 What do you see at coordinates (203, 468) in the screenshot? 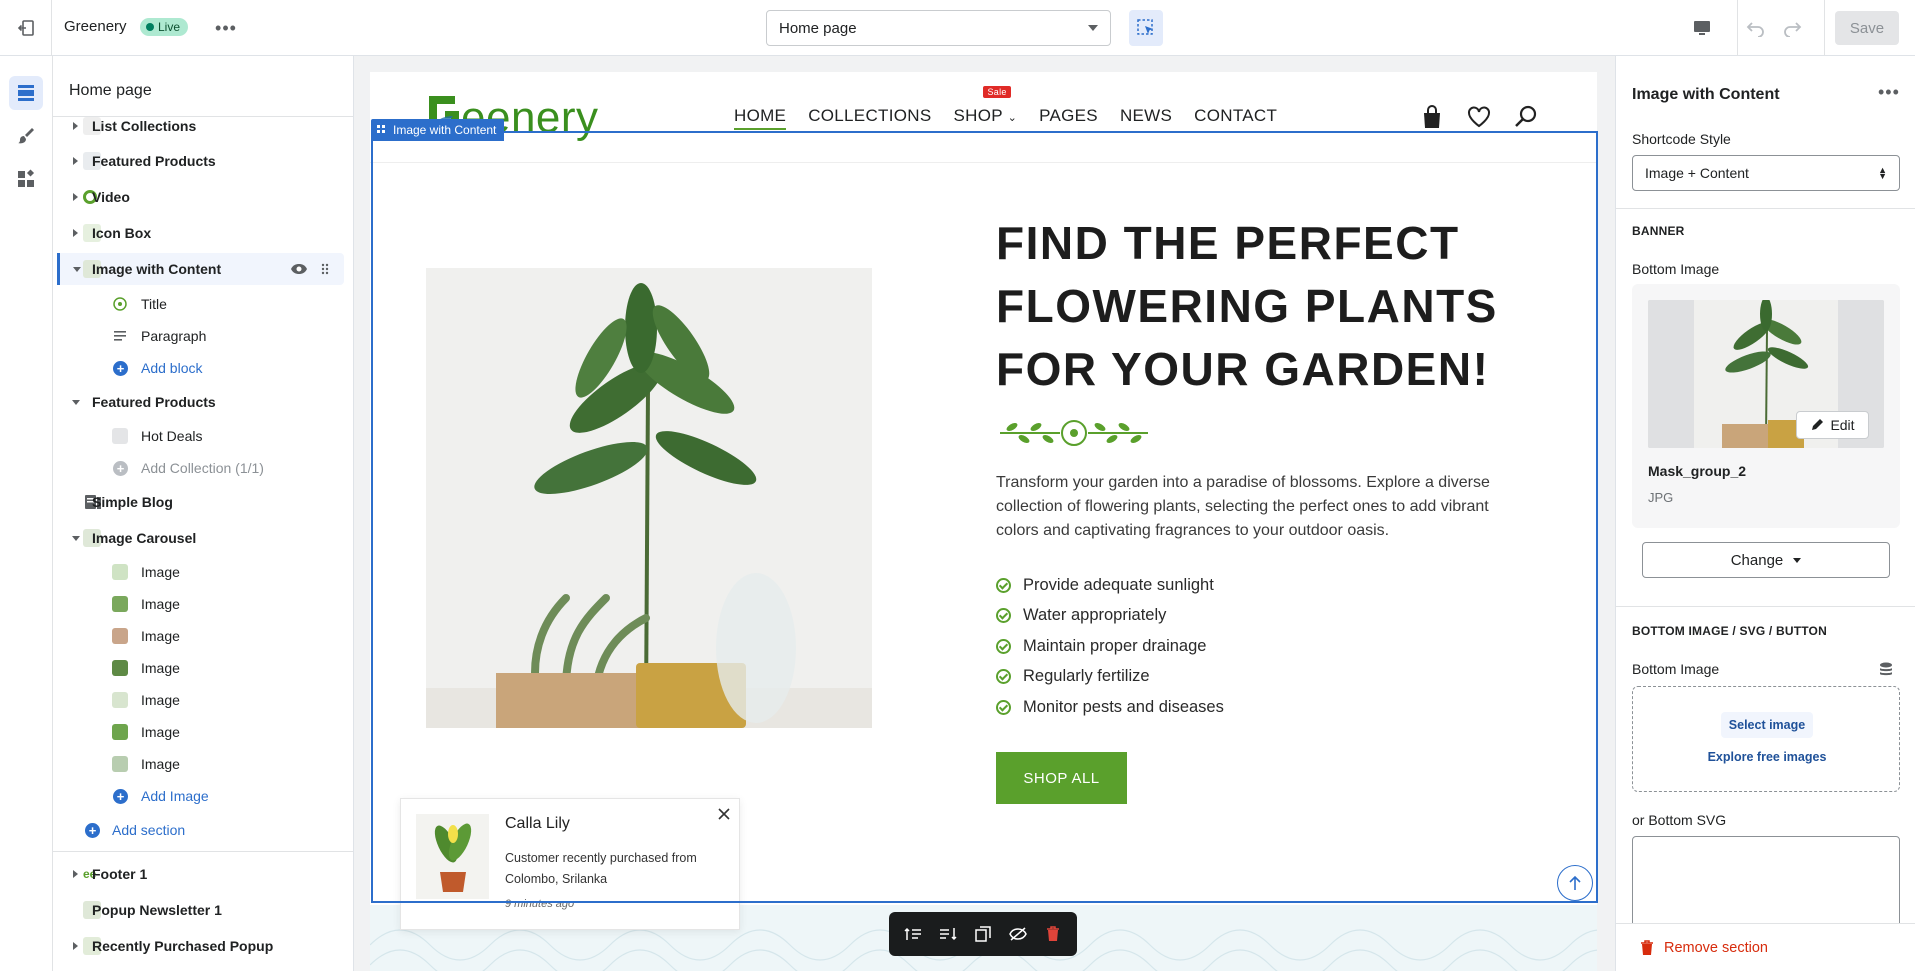
I see `add-collection-button: + Add Collection (1/1)` at bounding box center [203, 468].